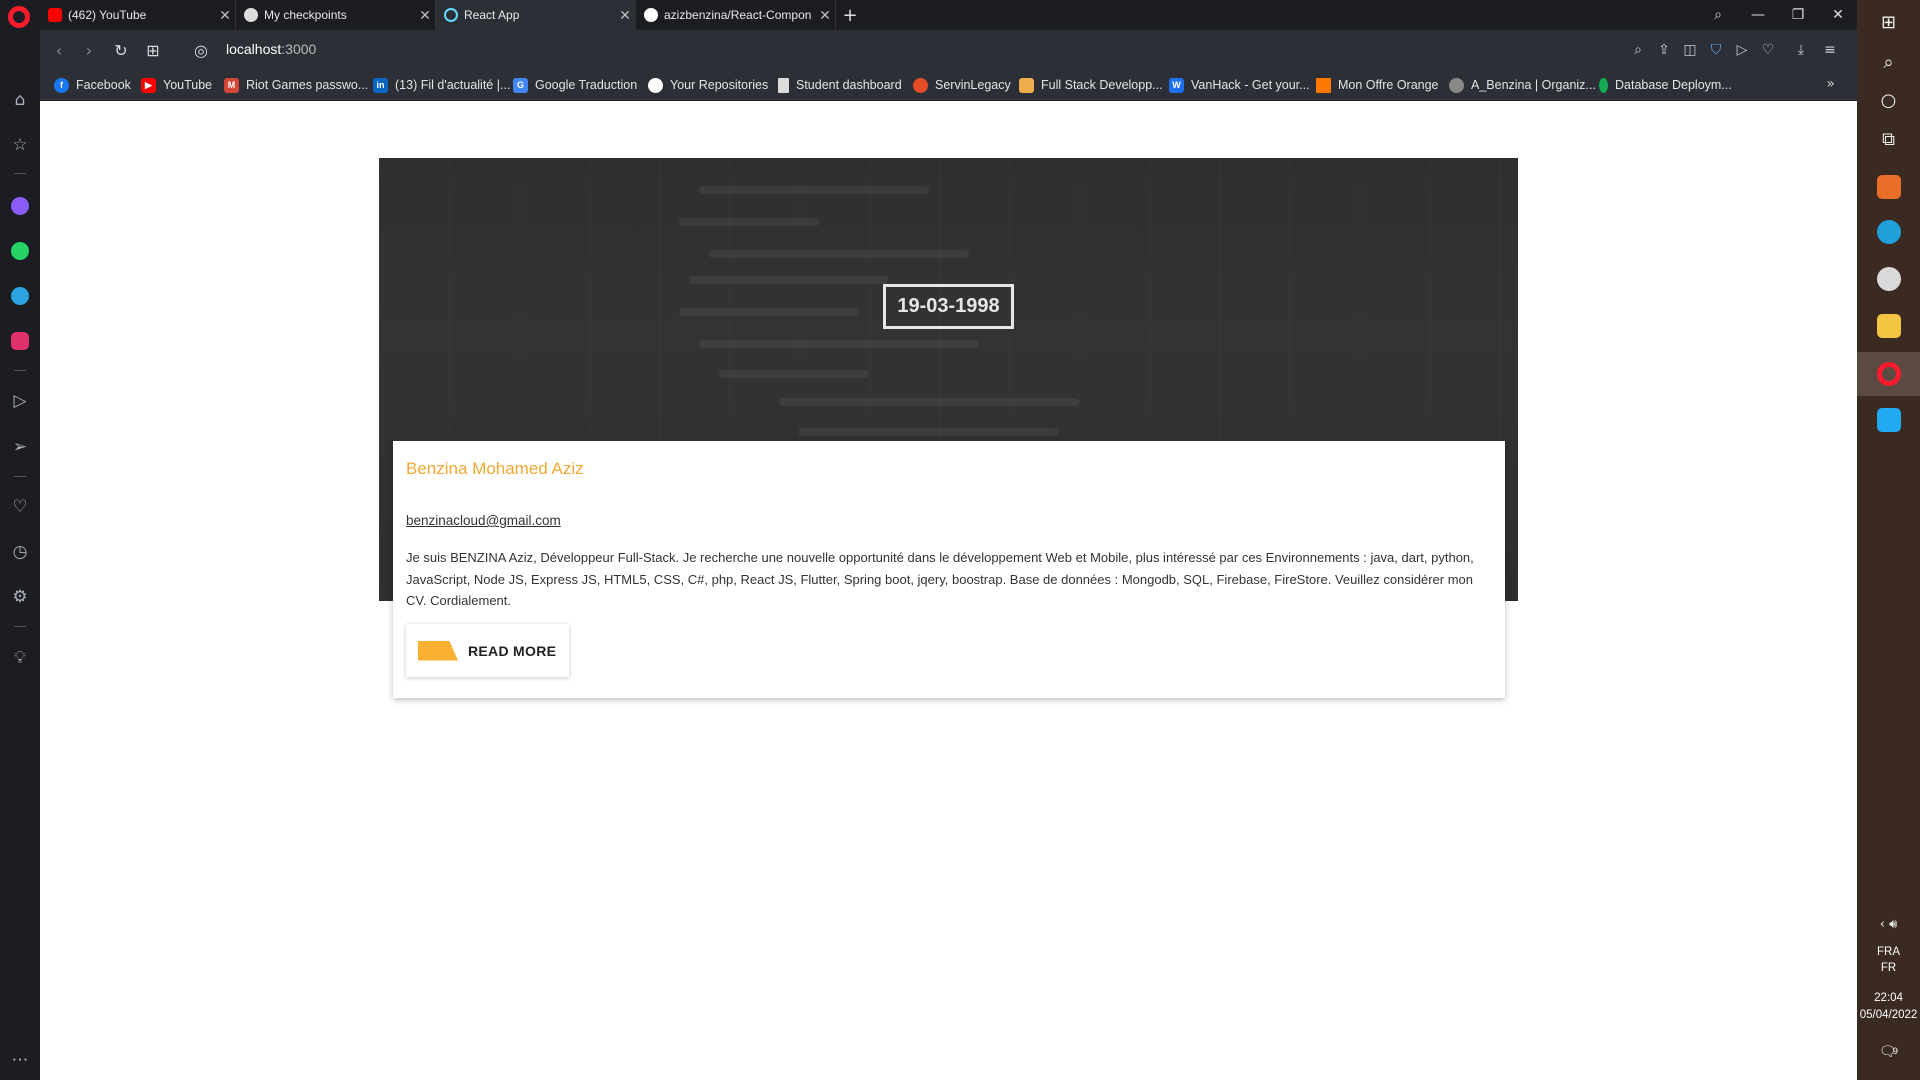 This screenshot has height=1080, width=1920. What do you see at coordinates (20, 145) in the screenshot?
I see `bookmarks-icon: ☆` at bounding box center [20, 145].